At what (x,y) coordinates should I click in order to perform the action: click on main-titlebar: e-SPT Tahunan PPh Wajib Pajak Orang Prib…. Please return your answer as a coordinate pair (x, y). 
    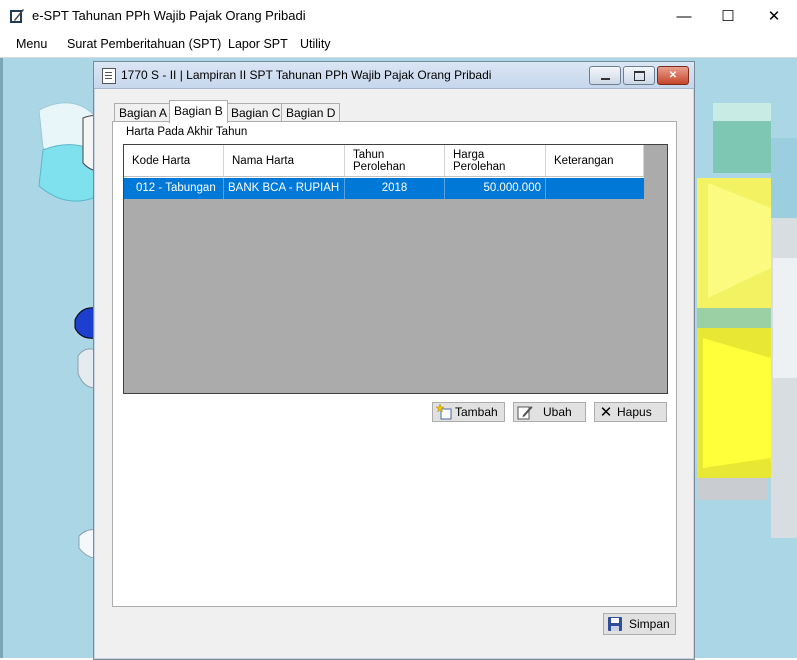
    Looking at the image, I should click on (398, 16).